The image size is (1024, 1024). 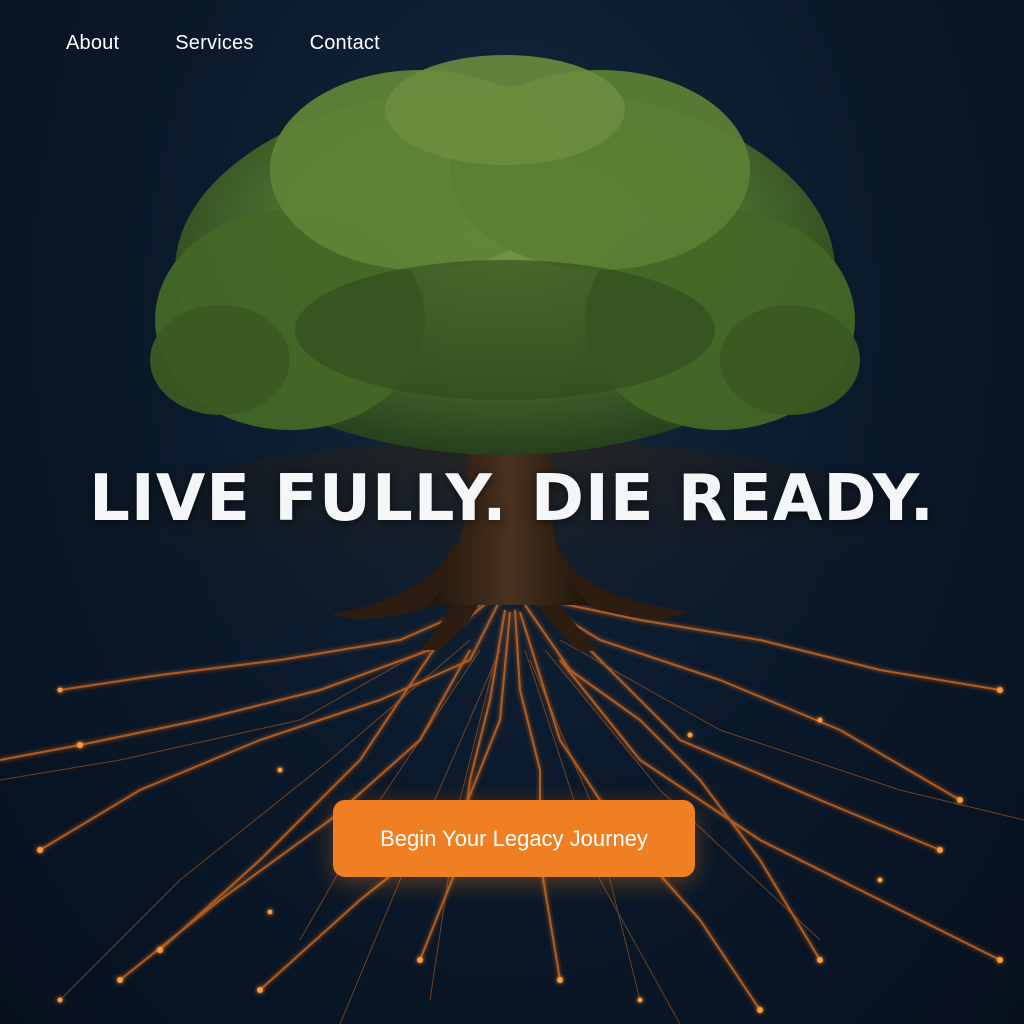 I want to click on nav-link-about: About, so click(x=92, y=43).